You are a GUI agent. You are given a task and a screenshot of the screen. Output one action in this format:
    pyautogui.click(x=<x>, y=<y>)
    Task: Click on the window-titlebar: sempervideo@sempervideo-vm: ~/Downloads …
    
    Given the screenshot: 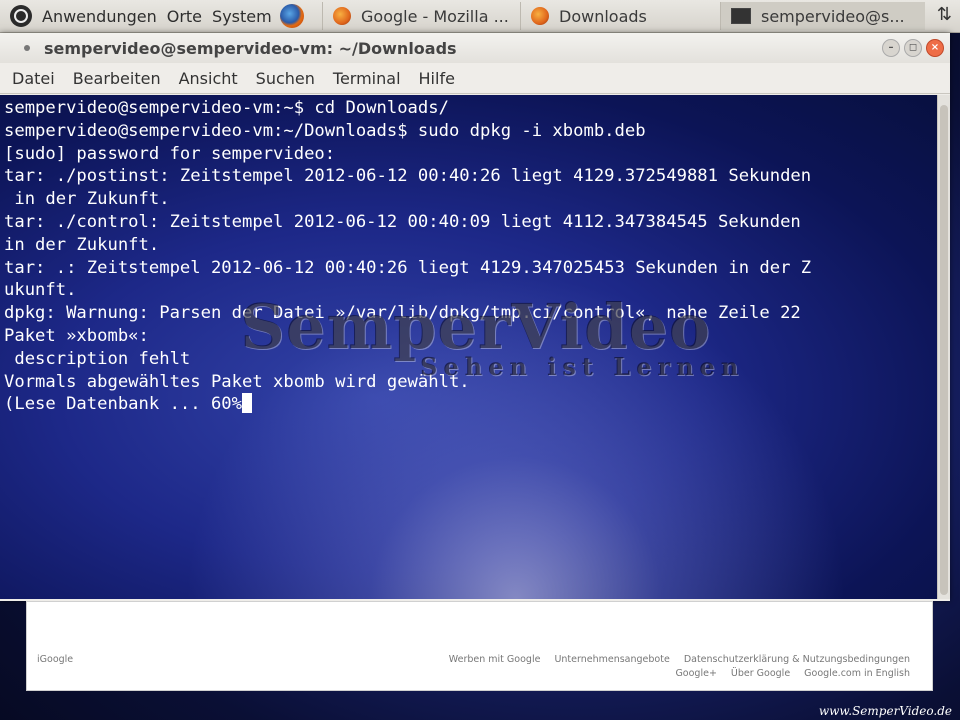 What is the action you would take?
    pyautogui.click(x=475, y=48)
    